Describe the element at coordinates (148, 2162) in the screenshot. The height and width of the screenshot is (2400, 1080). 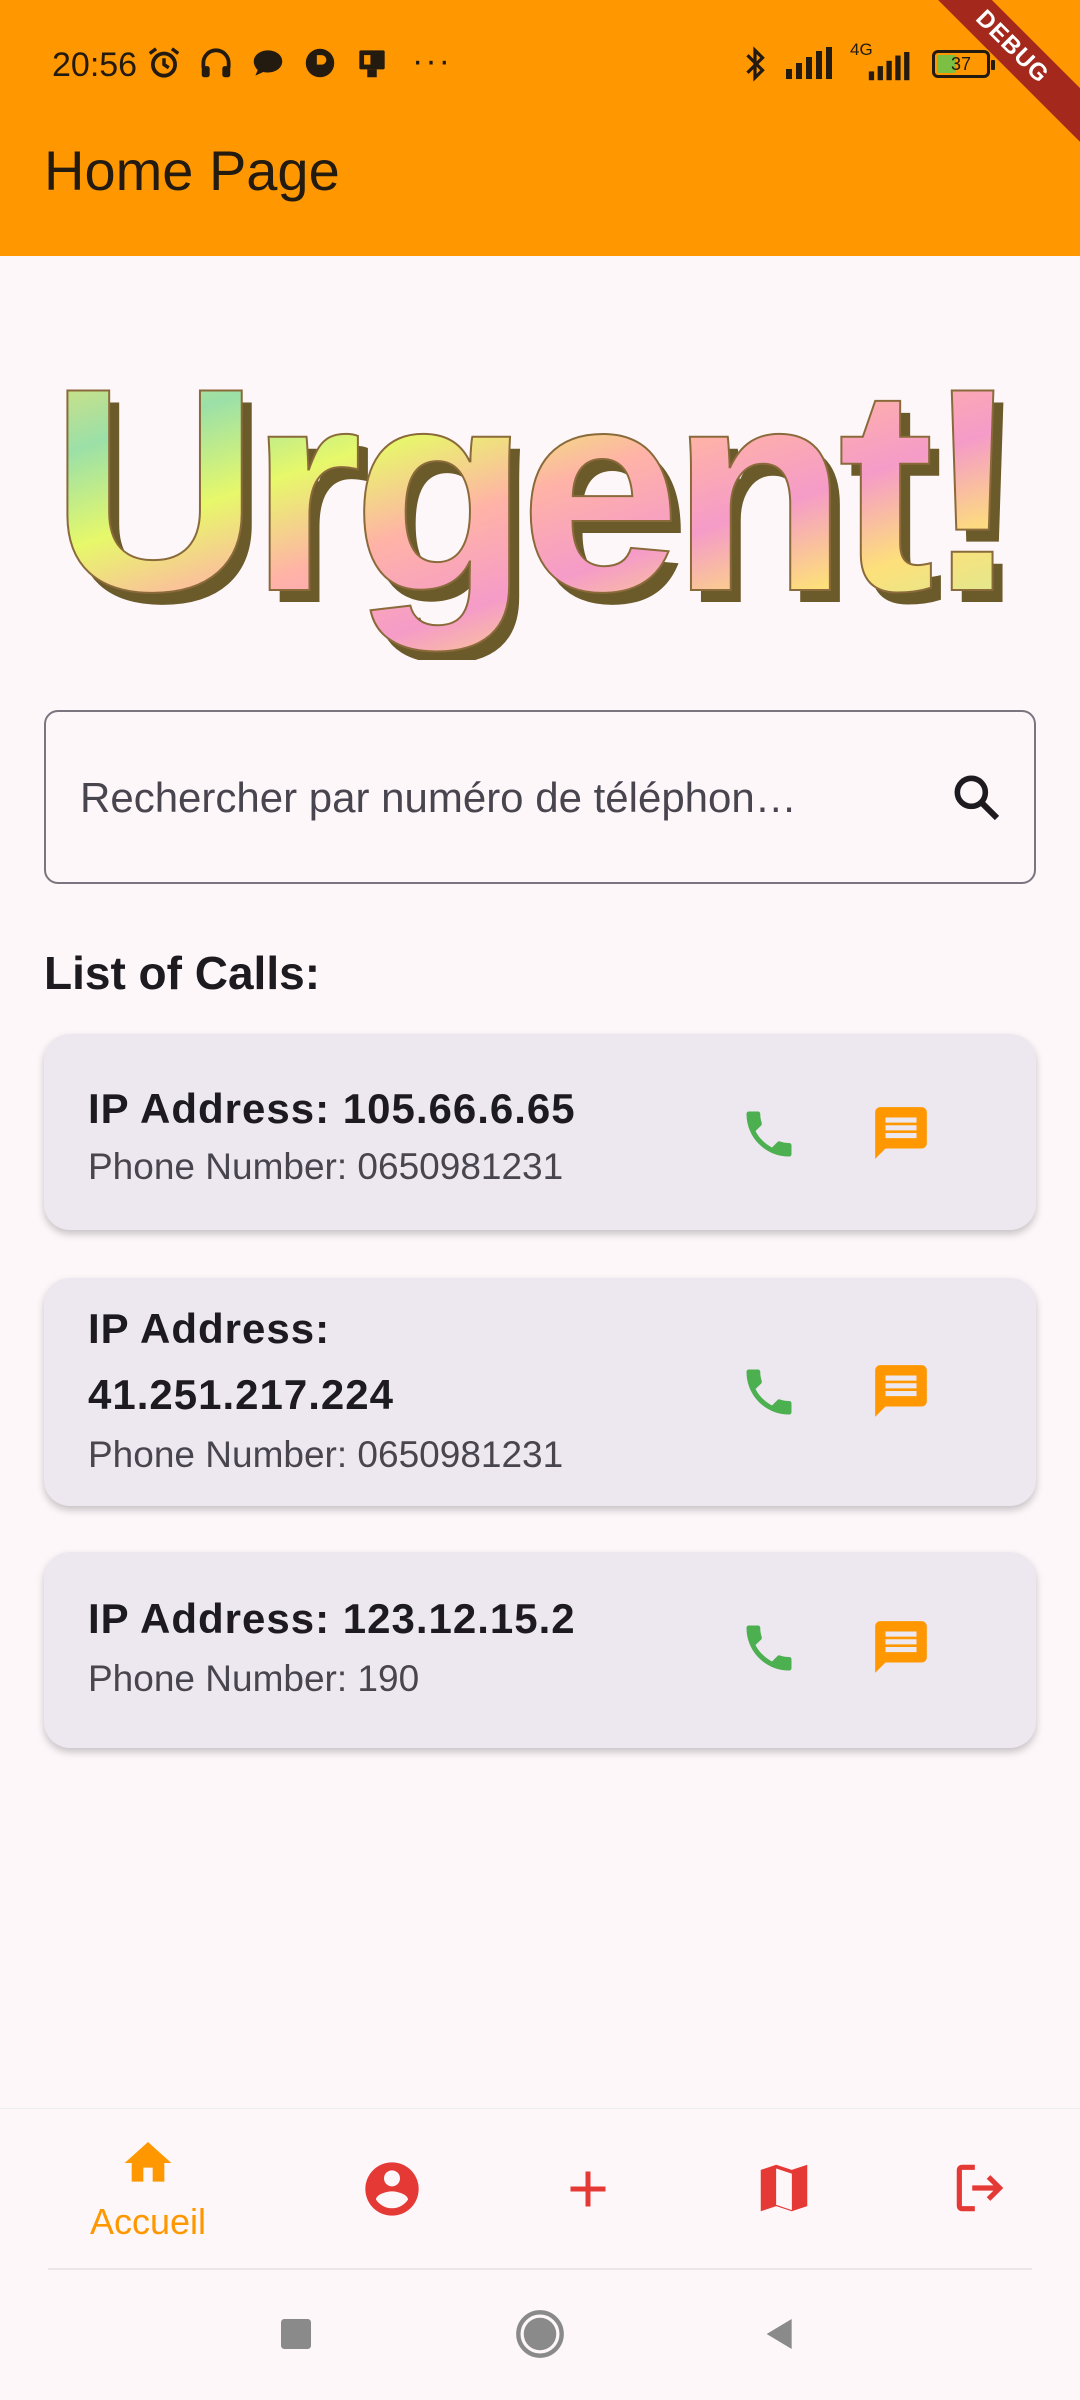
I see `home-icon` at that location.